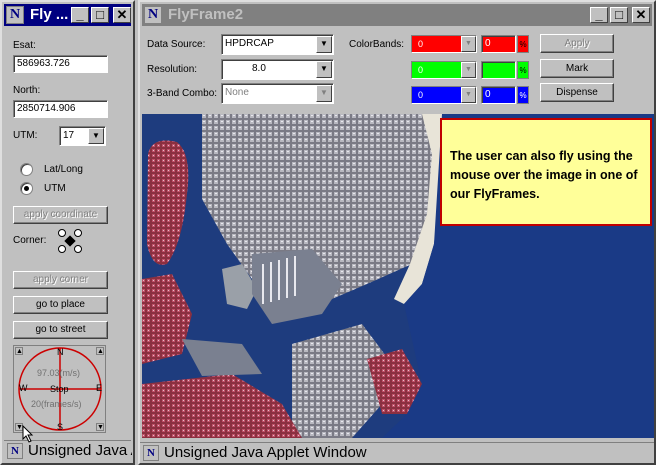 The height and width of the screenshot is (465, 656). I want to click on three-band-combo-label: 3-Band Combo:, so click(182, 93).